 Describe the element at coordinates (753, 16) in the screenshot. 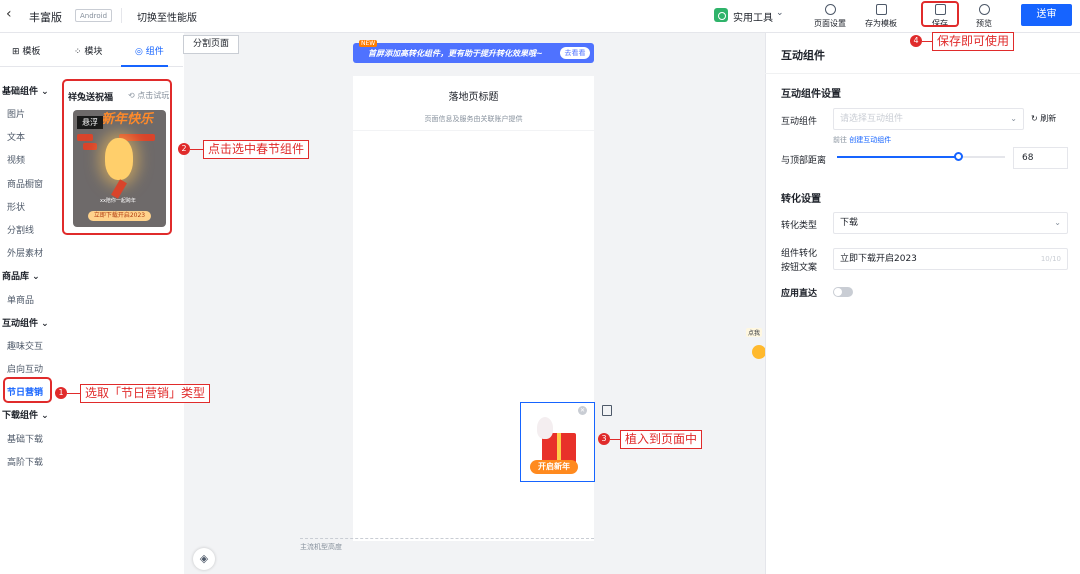

I see `tools-menu: 实用工具` at that location.